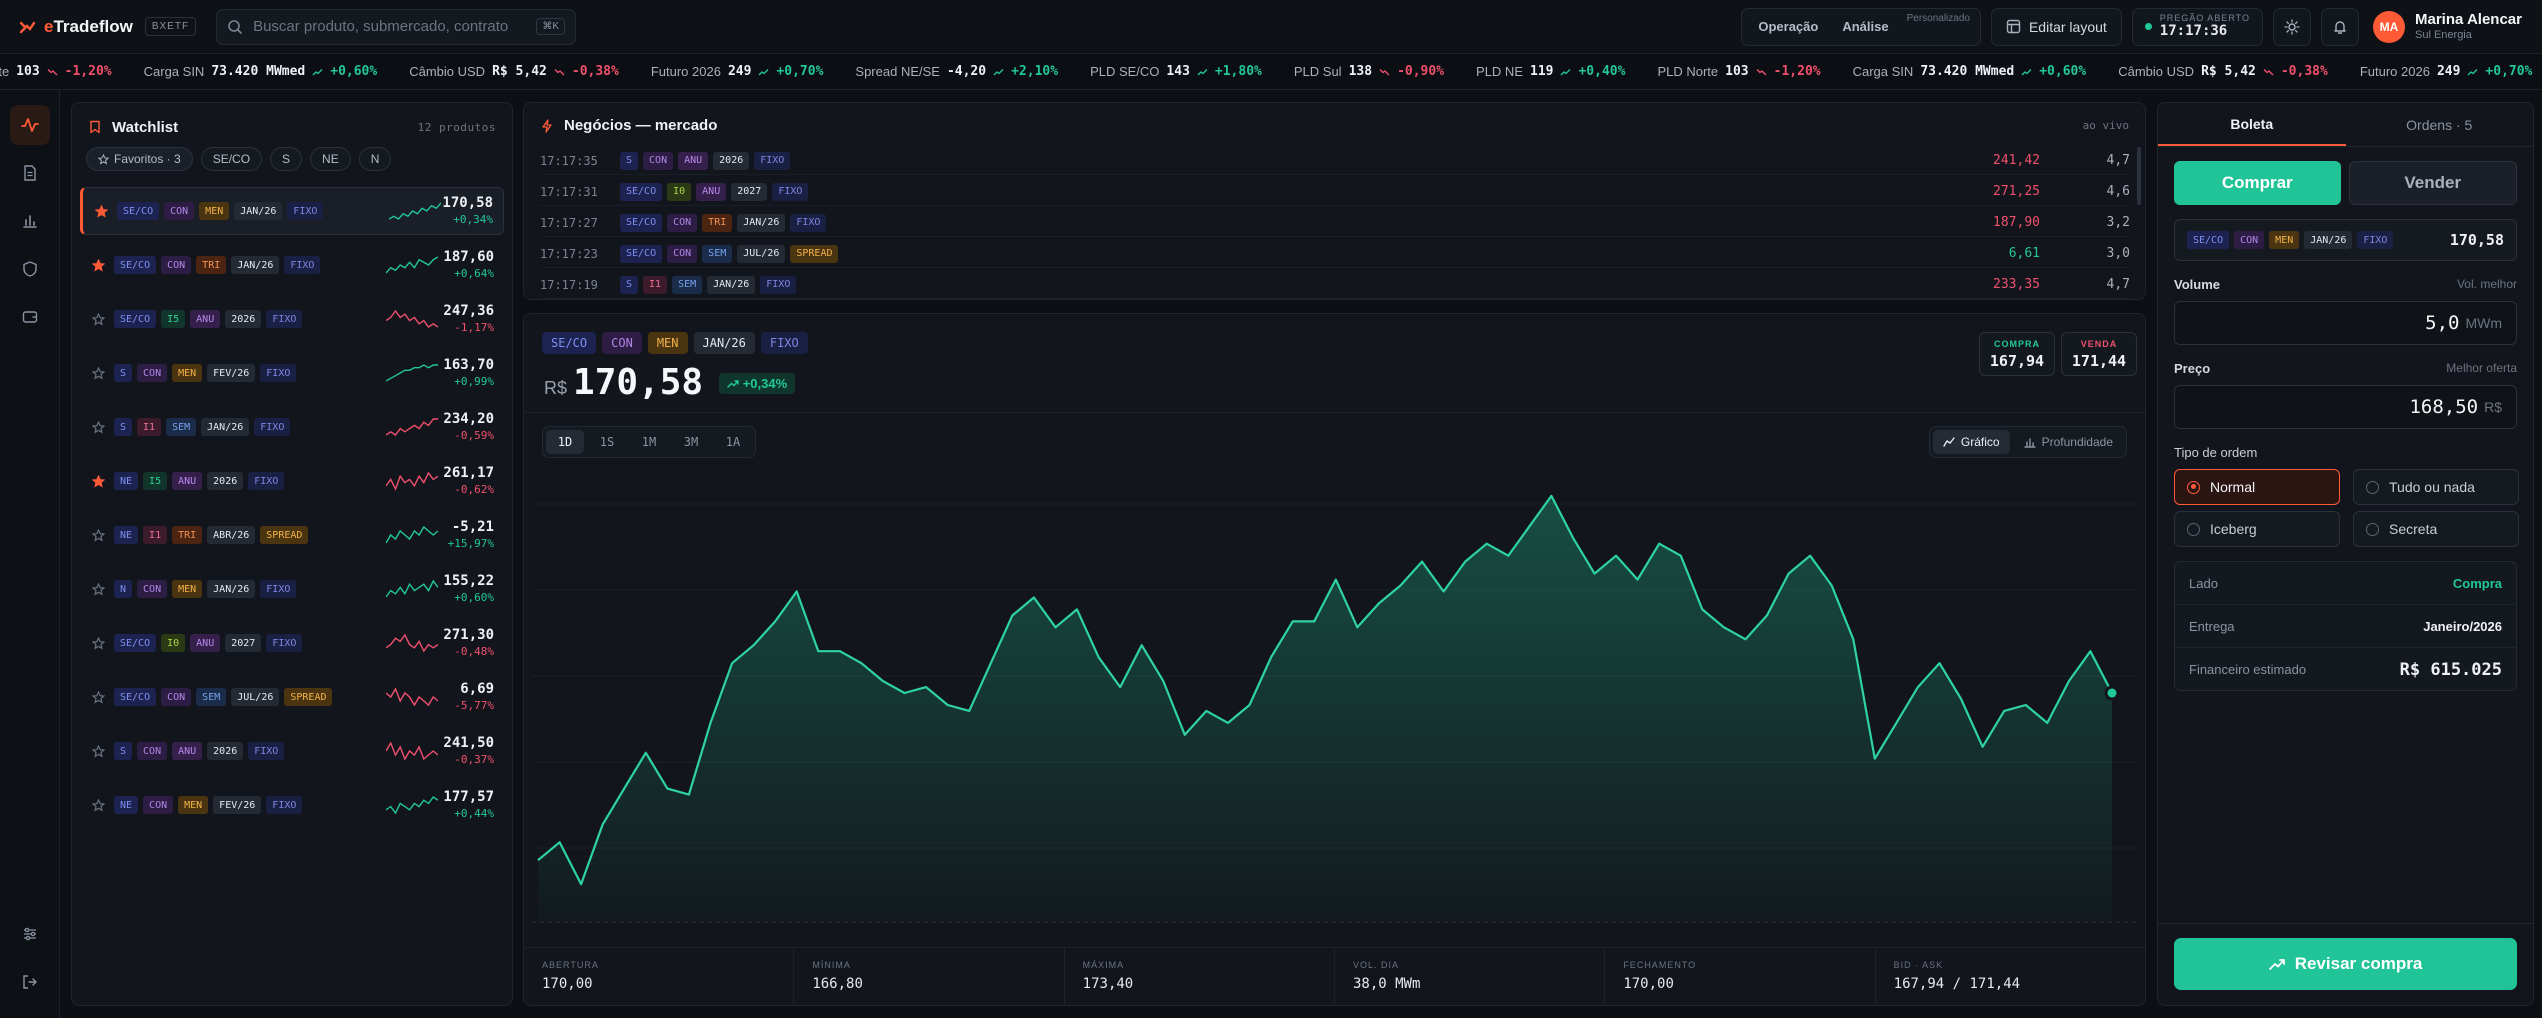 This screenshot has width=2542, height=1018. What do you see at coordinates (30, 221) in the screenshot?
I see `rail-reports` at bounding box center [30, 221].